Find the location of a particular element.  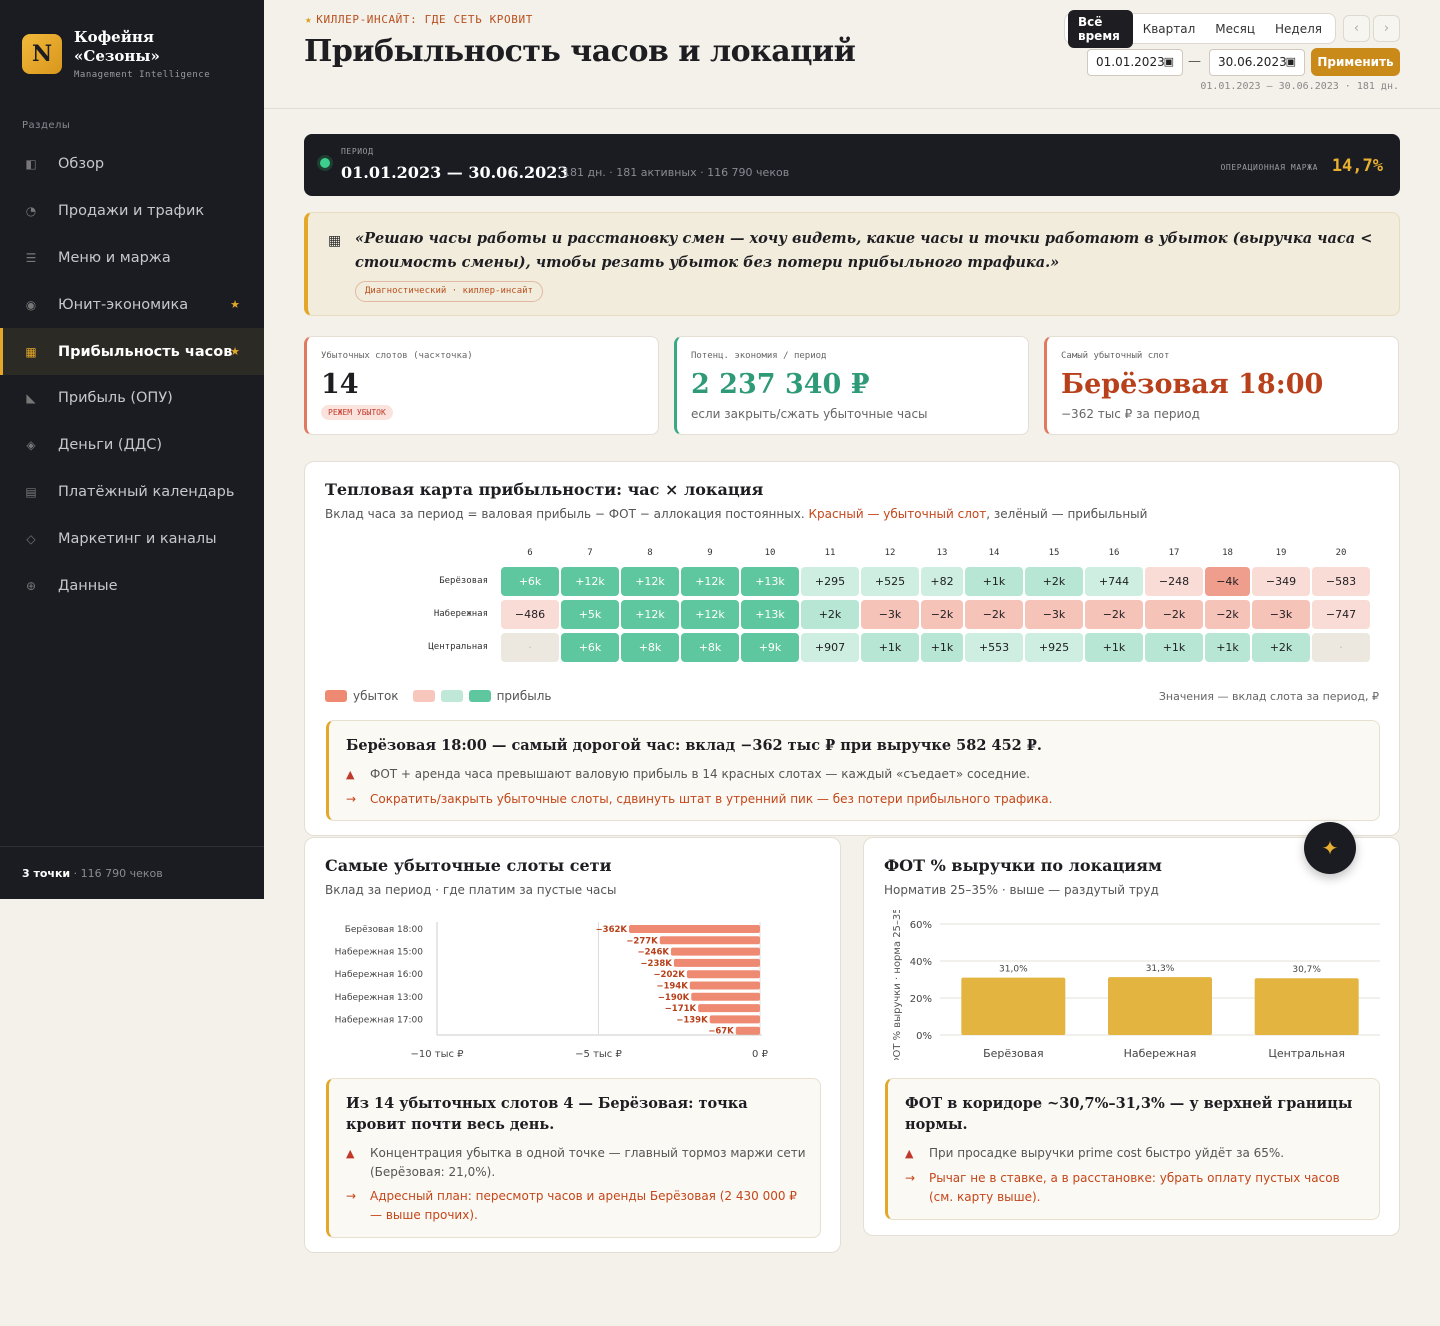

sidebar-item: ◇ Маркетинг и каналы is located at coordinates (132, 538).